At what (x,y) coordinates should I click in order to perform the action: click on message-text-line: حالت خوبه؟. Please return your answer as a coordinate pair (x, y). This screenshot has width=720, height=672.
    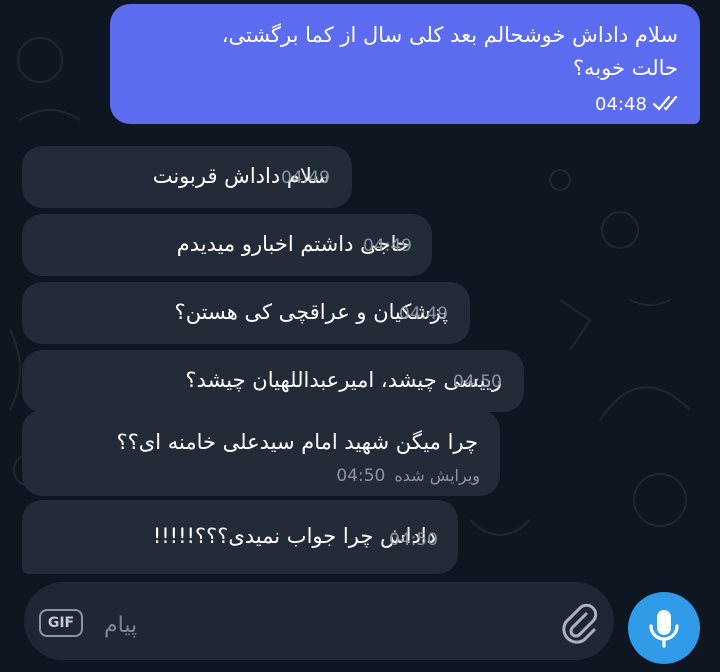
    Looking at the image, I should click on (625, 68).